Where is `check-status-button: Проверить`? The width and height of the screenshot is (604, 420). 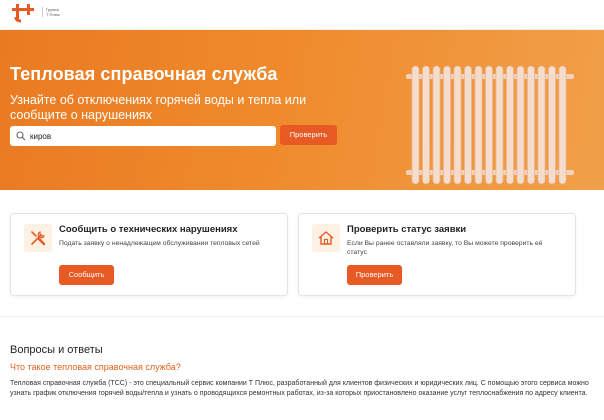 check-status-button: Проверить is located at coordinates (374, 275).